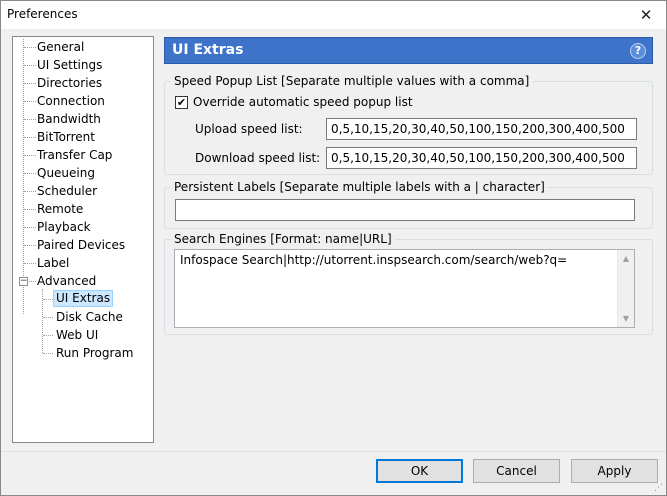 The image size is (667, 496). What do you see at coordinates (516, 471) in the screenshot?
I see `cancel-button: Cancel` at bounding box center [516, 471].